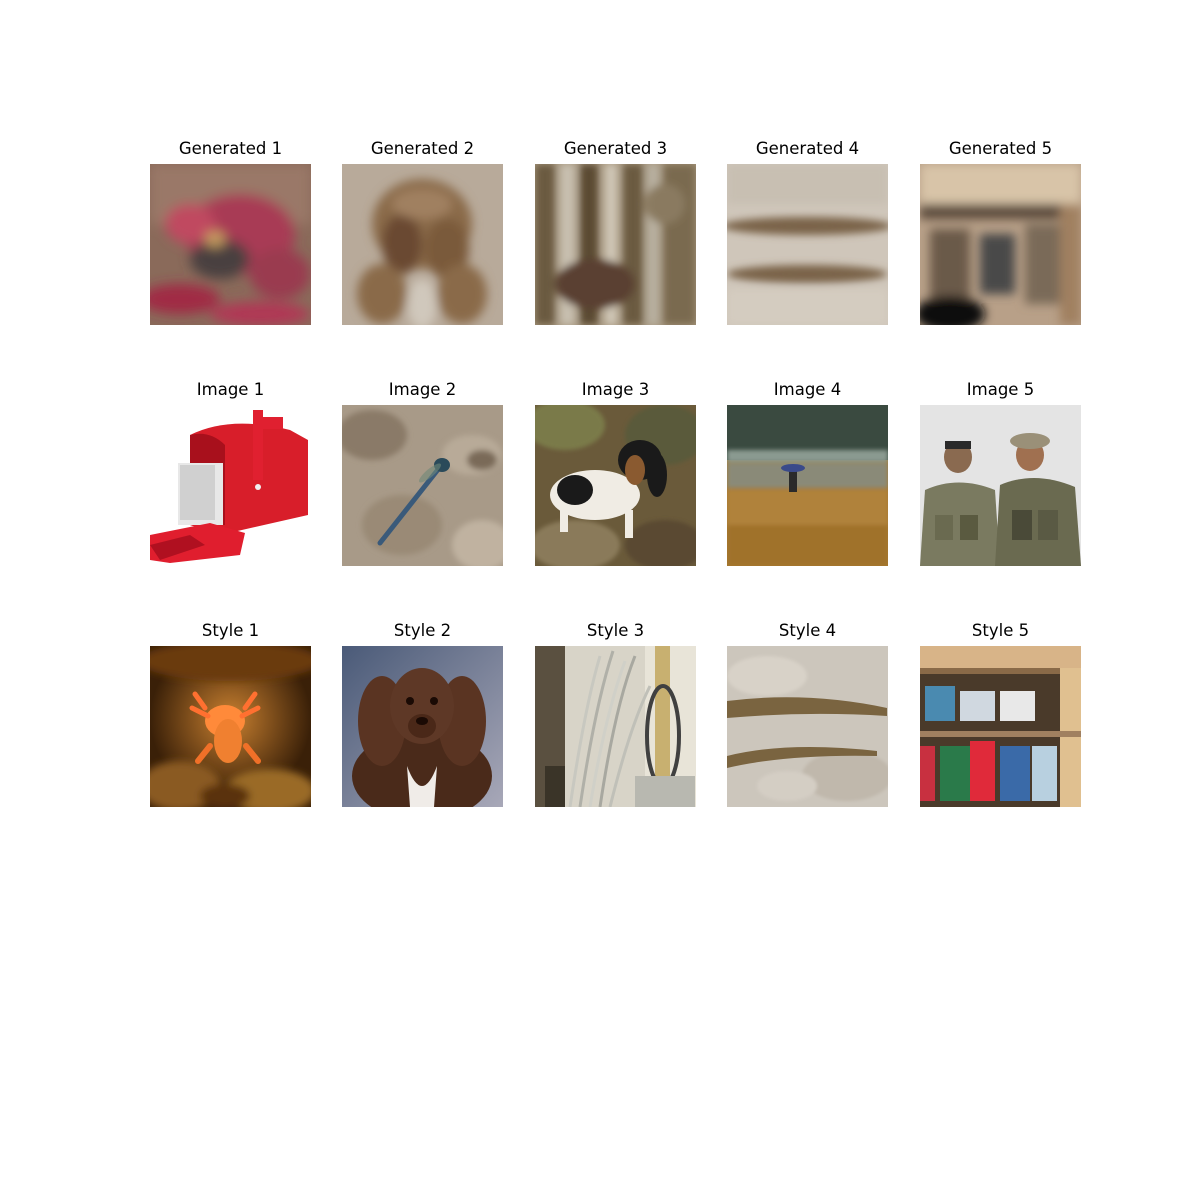 The width and height of the screenshot is (1200, 1200). What do you see at coordinates (807, 485) in the screenshot?
I see `beach-person-image` at bounding box center [807, 485].